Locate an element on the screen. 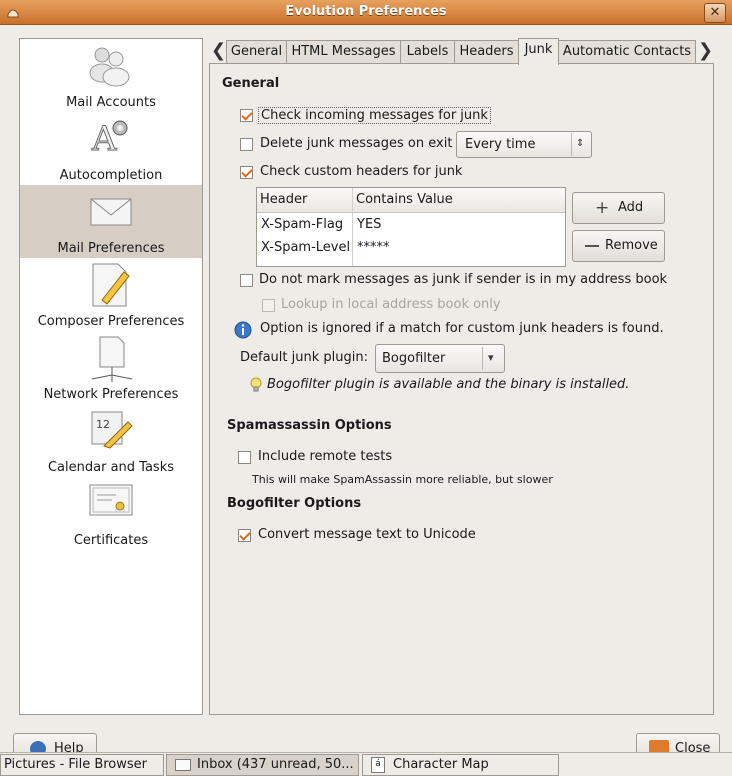  remove-button: Remove is located at coordinates (618, 246).